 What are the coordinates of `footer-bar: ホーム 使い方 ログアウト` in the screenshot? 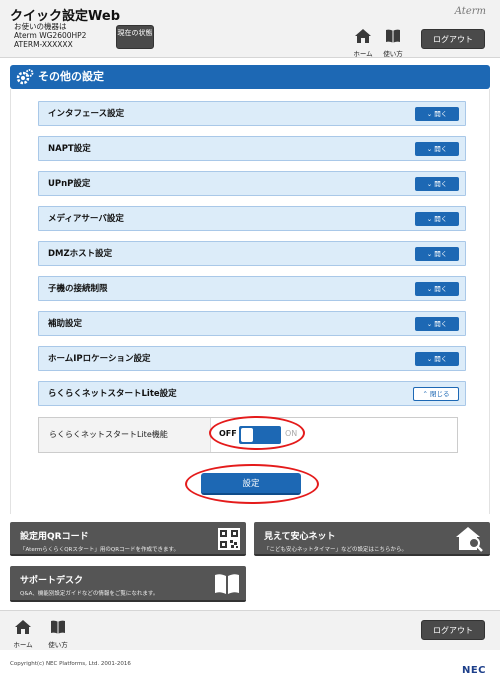 It's located at (250, 630).